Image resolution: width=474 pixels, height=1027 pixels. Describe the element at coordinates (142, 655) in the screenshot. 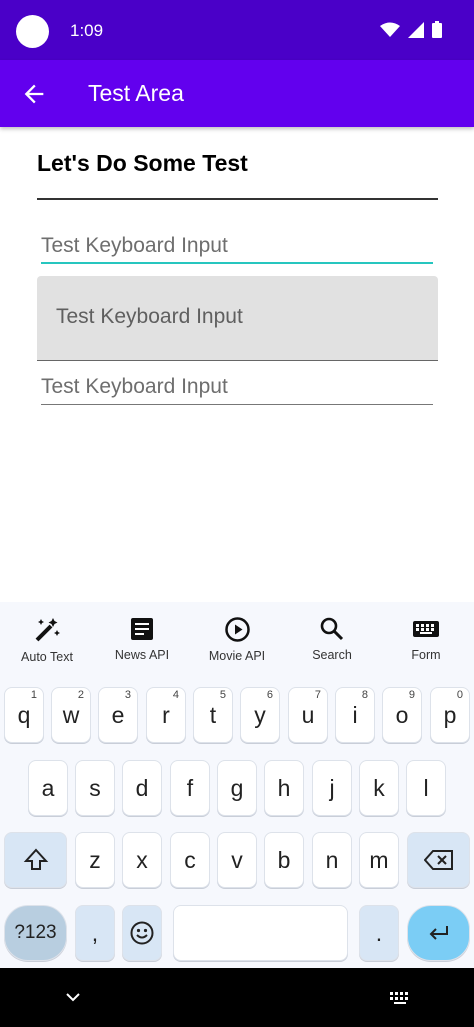

I see `news-api-label: News API` at that location.